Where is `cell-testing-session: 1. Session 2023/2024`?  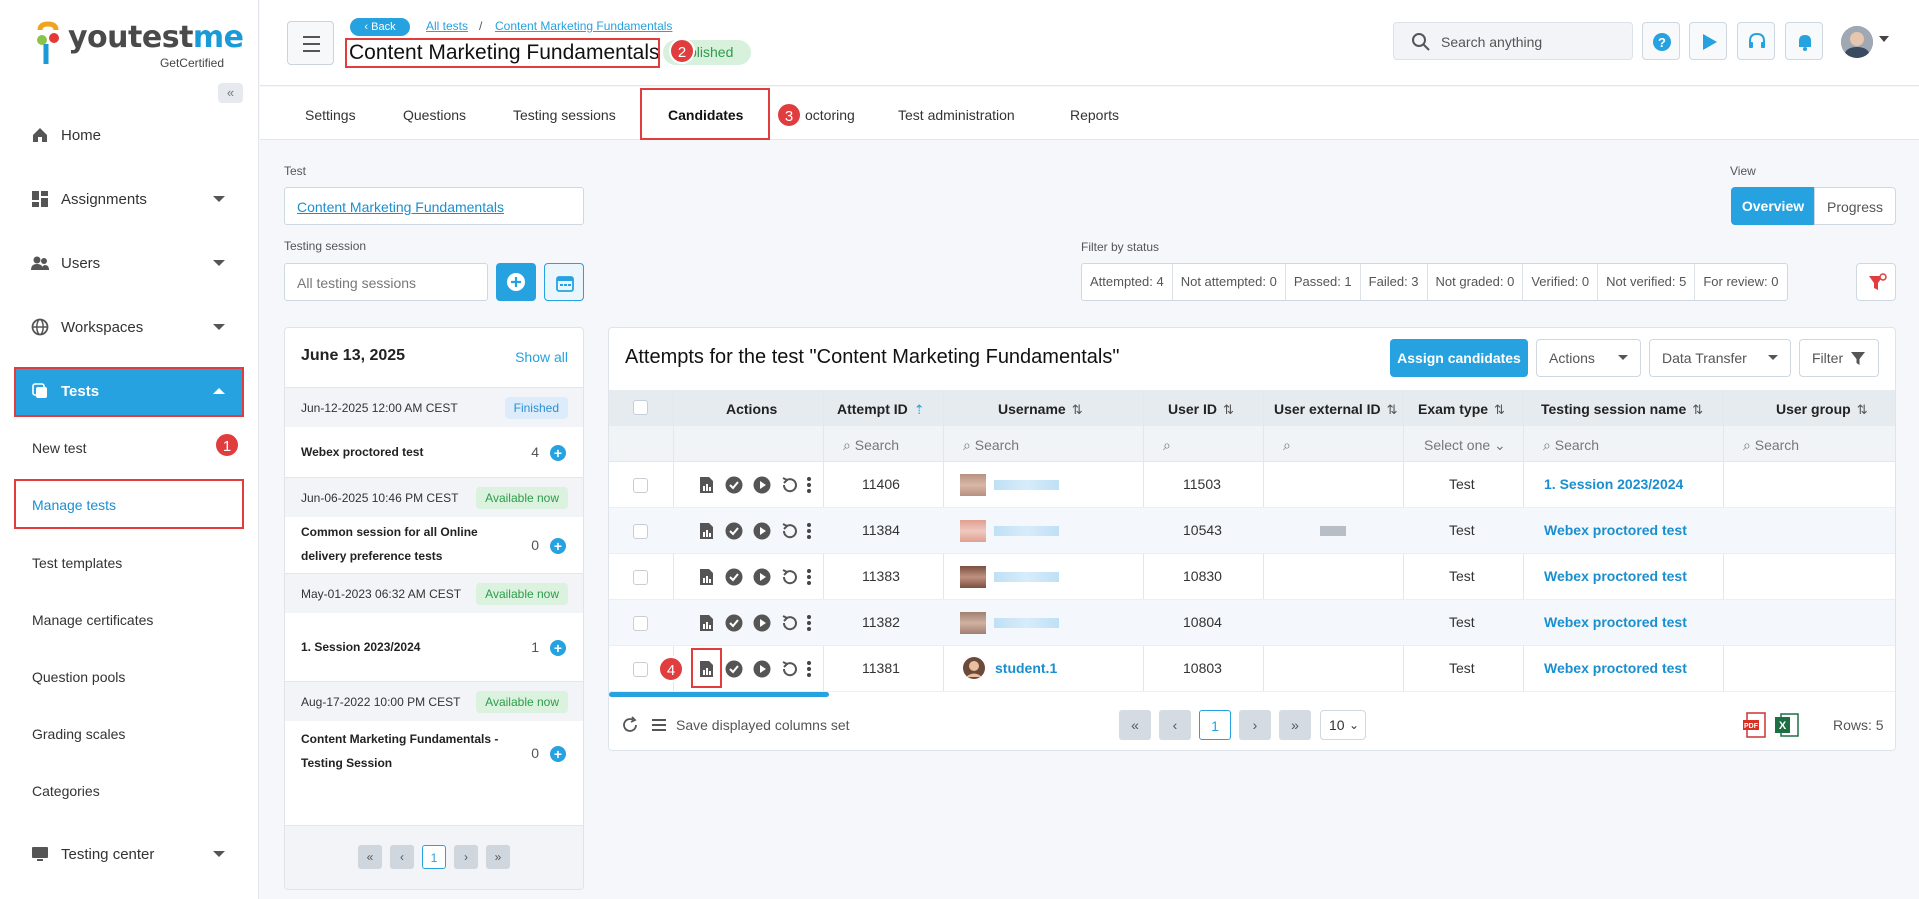
cell-testing-session: 1. Session 2023/2024 is located at coordinates (1613, 484).